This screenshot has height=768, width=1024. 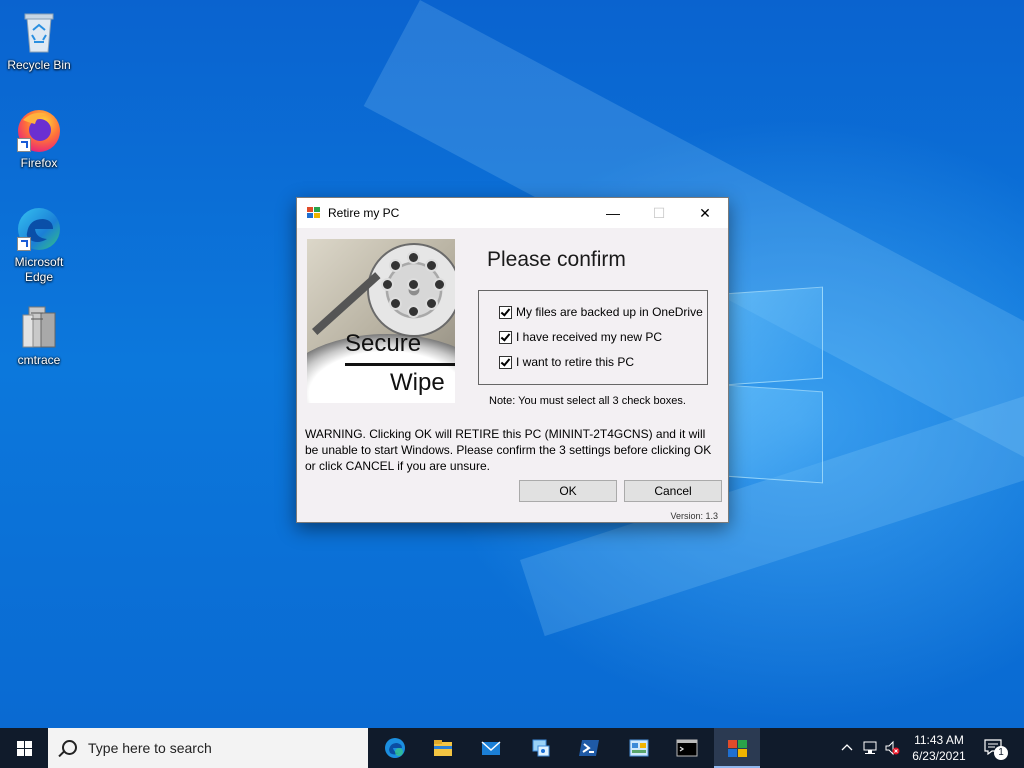 What do you see at coordinates (39, 130) in the screenshot?
I see `firefox-icon` at bounding box center [39, 130].